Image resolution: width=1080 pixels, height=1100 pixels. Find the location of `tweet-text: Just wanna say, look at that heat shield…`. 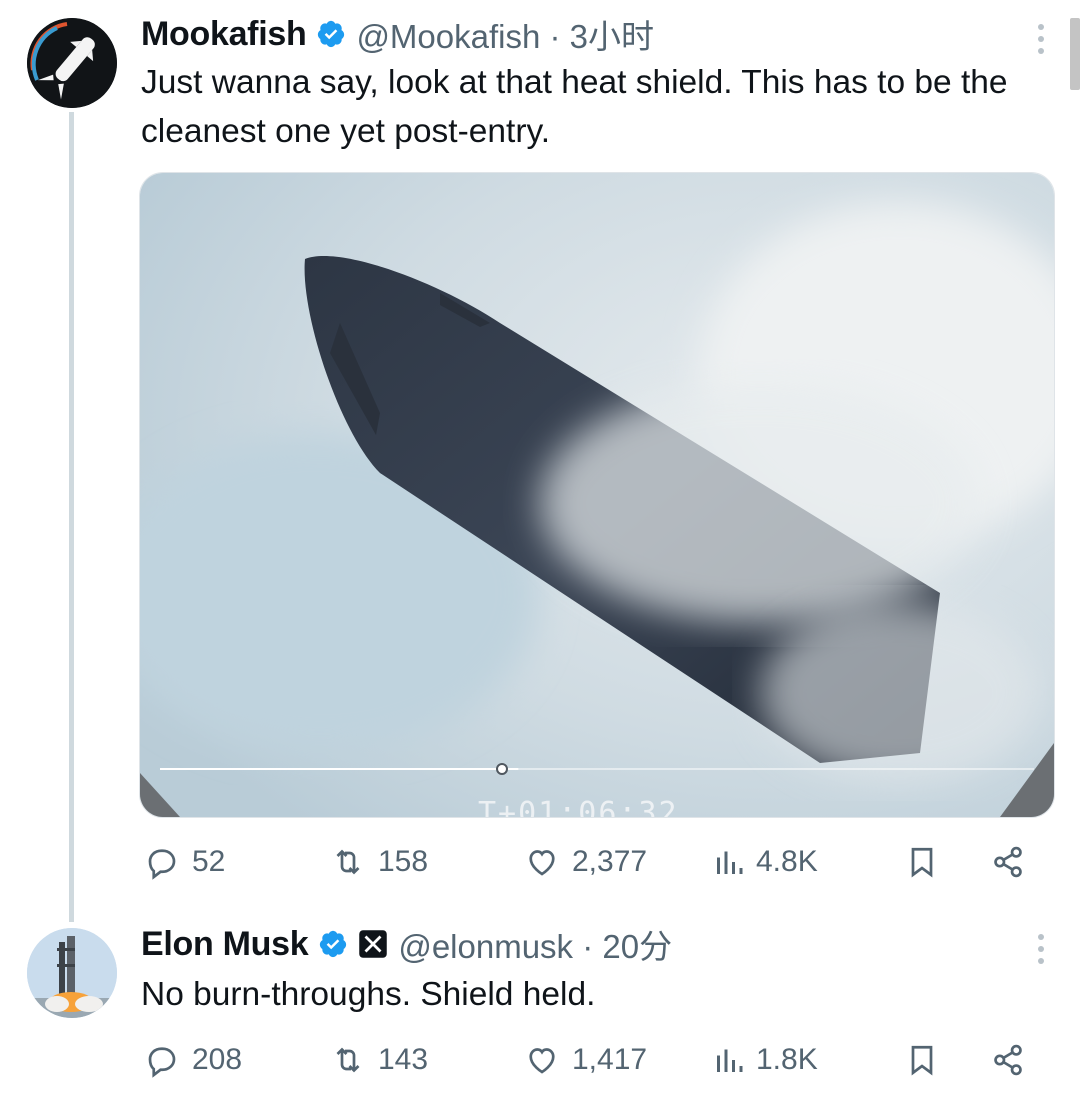

tweet-text: Just wanna say, look at that heat shield… is located at coordinates (574, 107).